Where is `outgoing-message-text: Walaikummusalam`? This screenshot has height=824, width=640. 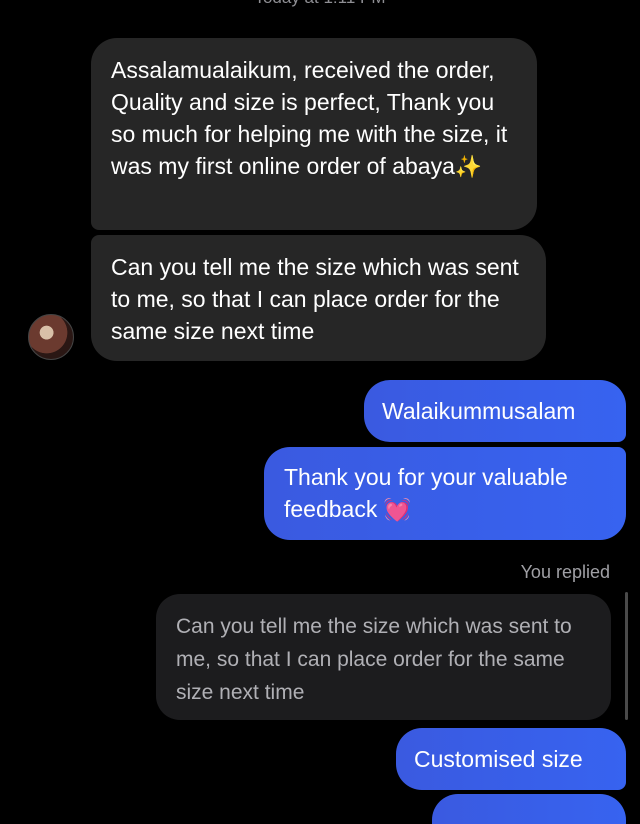
outgoing-message-text: Walaikummusalam is located at coordinates (479, 411).